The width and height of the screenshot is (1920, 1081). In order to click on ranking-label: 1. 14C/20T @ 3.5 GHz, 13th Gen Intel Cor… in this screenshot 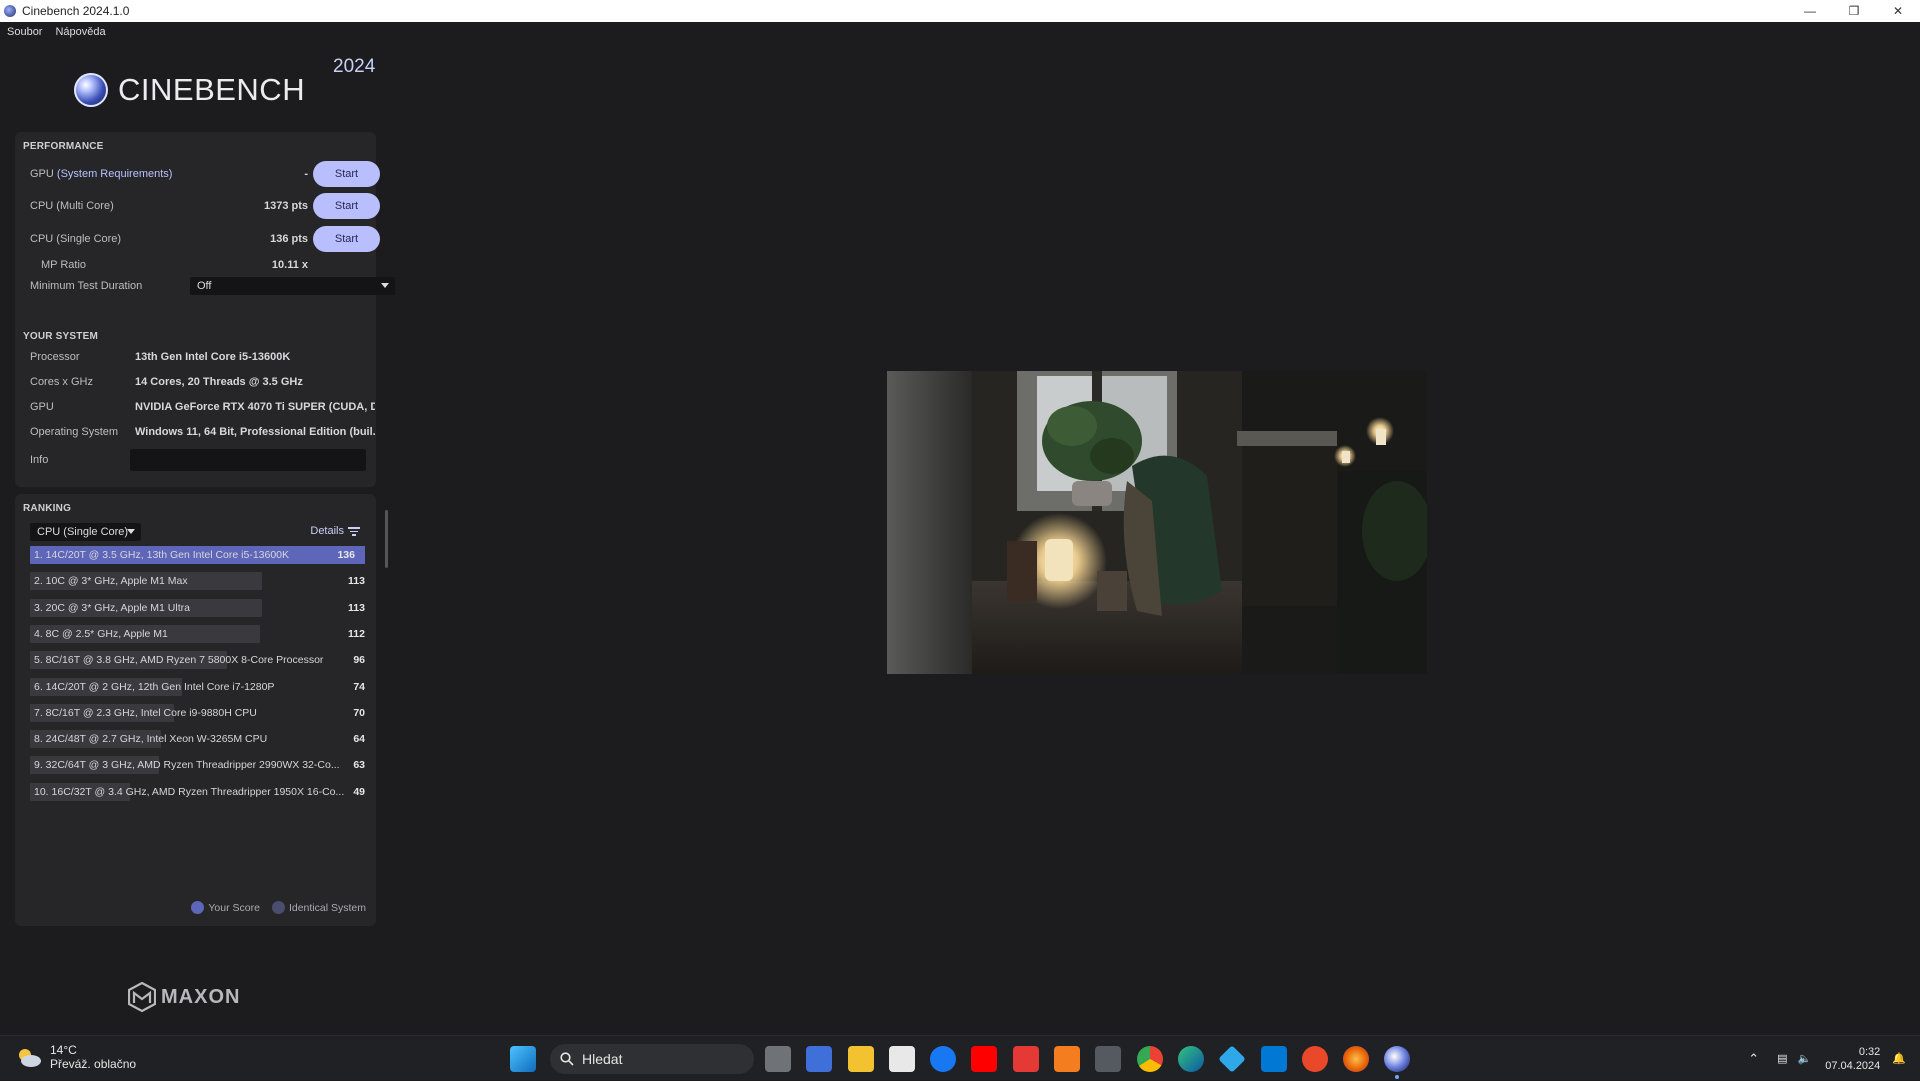, I will do `click(162, 555)`.